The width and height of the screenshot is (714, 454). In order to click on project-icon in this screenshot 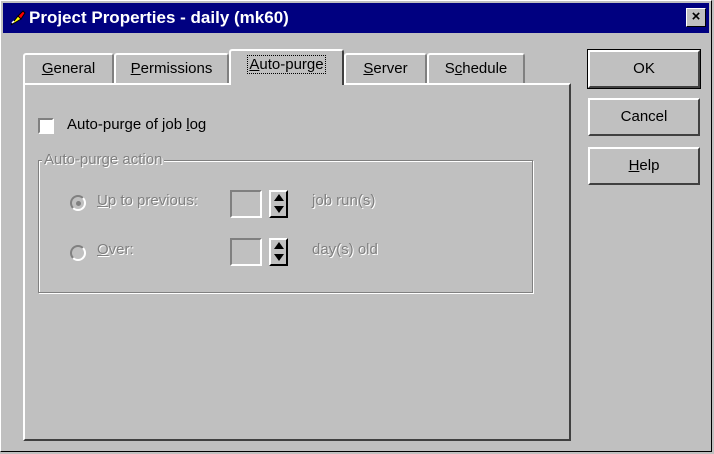, I will do `click(18, 18)`.